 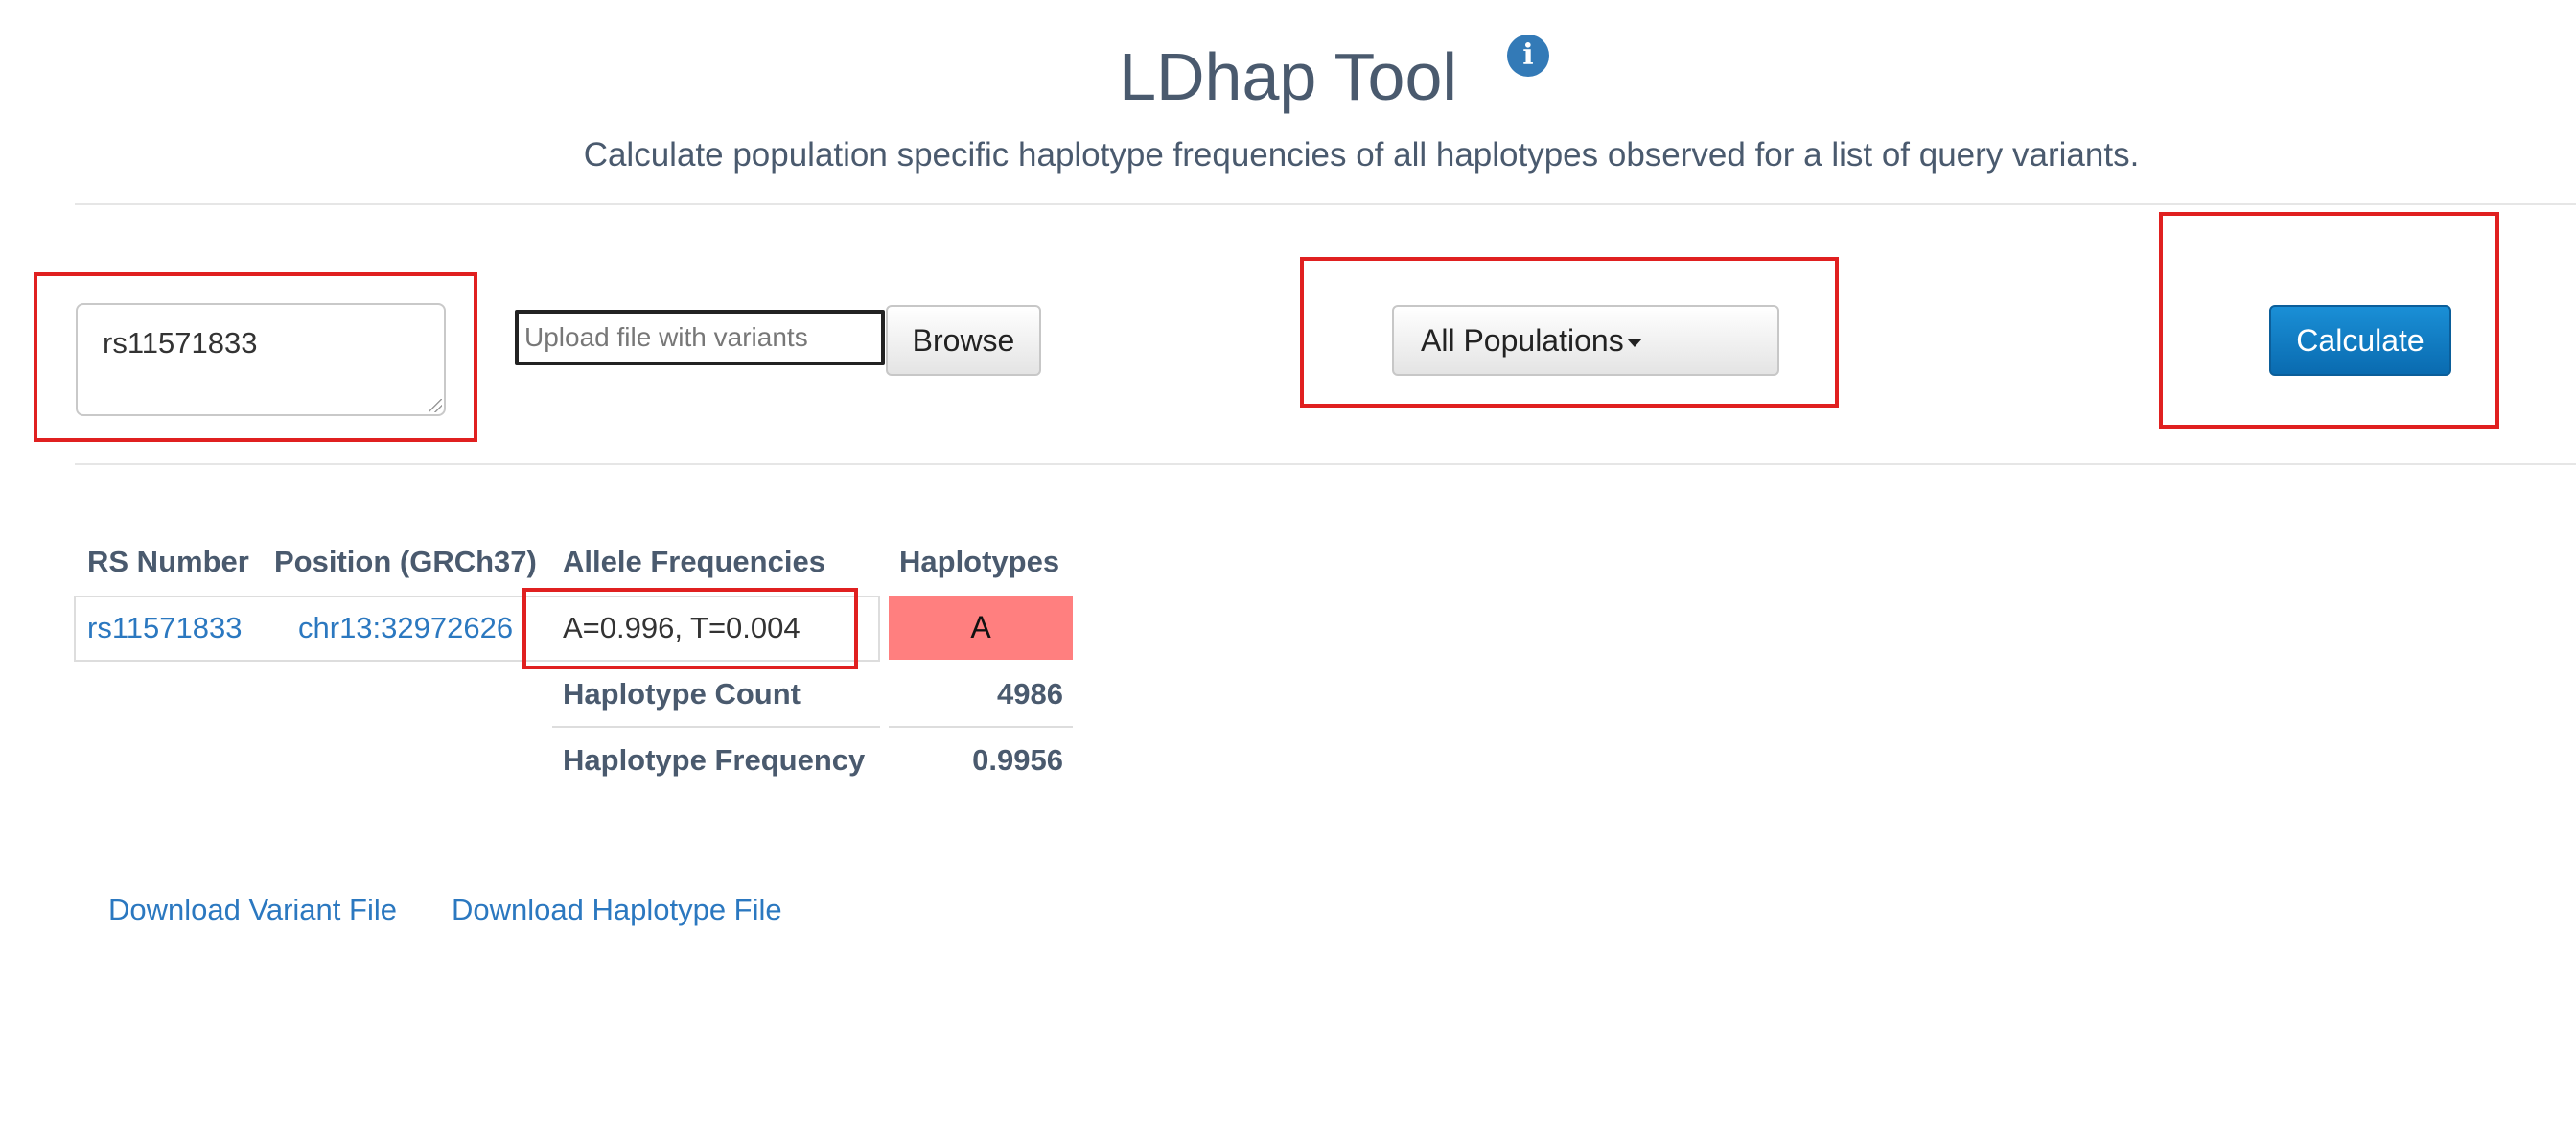 I want to click on haplotype-frequency-value: 0.9956, so click(x=1018, y=760).